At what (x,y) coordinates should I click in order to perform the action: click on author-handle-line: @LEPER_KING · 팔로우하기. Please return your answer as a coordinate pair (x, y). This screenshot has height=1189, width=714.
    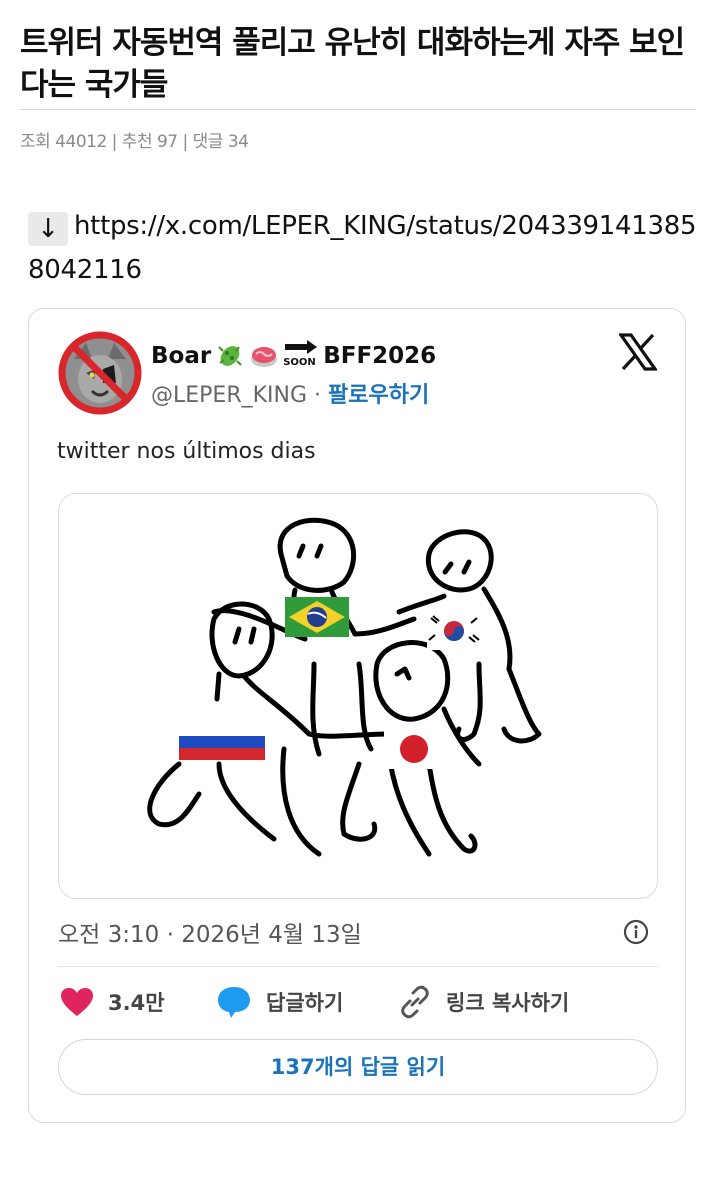
    Looking at the image, I should click on (290, 393).